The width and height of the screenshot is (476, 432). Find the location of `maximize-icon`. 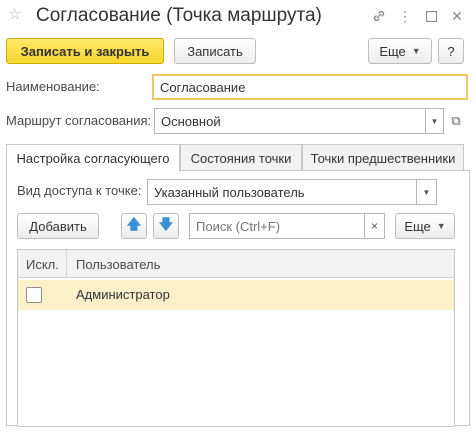

maximize-icon is located at coordinates (431, 16).